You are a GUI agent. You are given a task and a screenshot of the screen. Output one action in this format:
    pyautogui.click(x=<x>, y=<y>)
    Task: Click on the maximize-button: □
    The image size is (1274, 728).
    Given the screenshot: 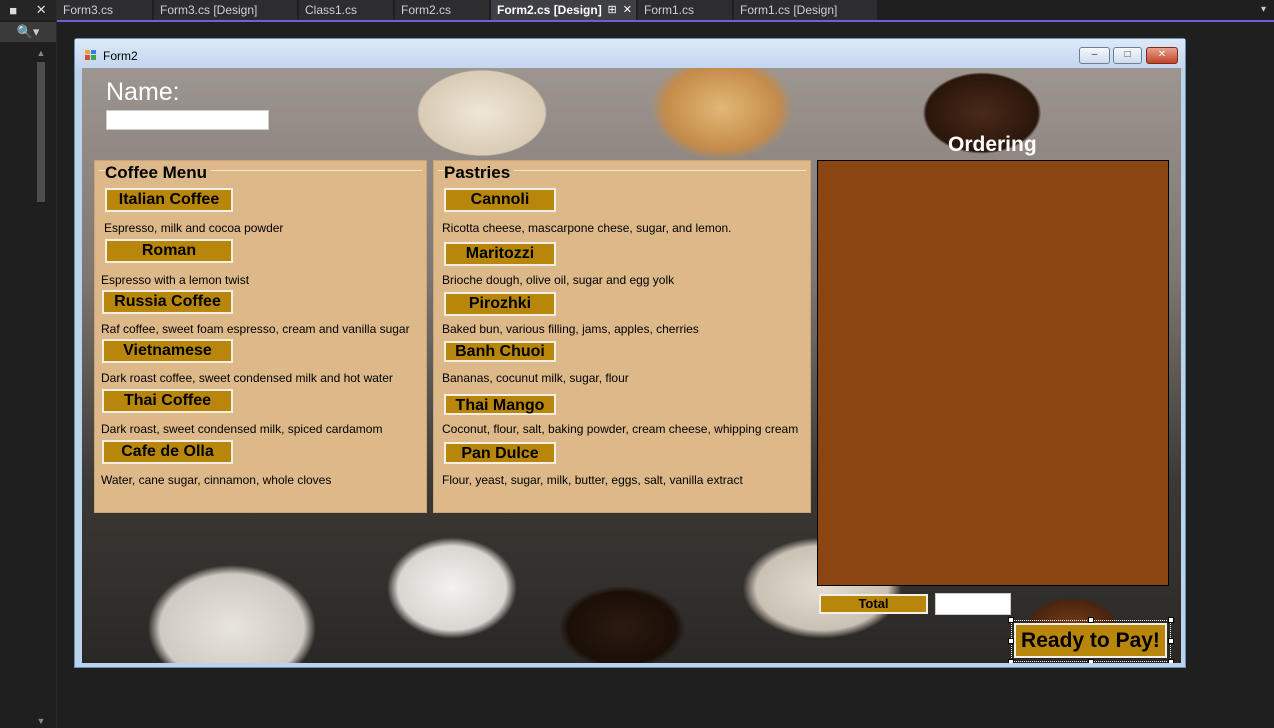 What is the action you would take?
    pyautogui.click(x=1127, y=55)
    